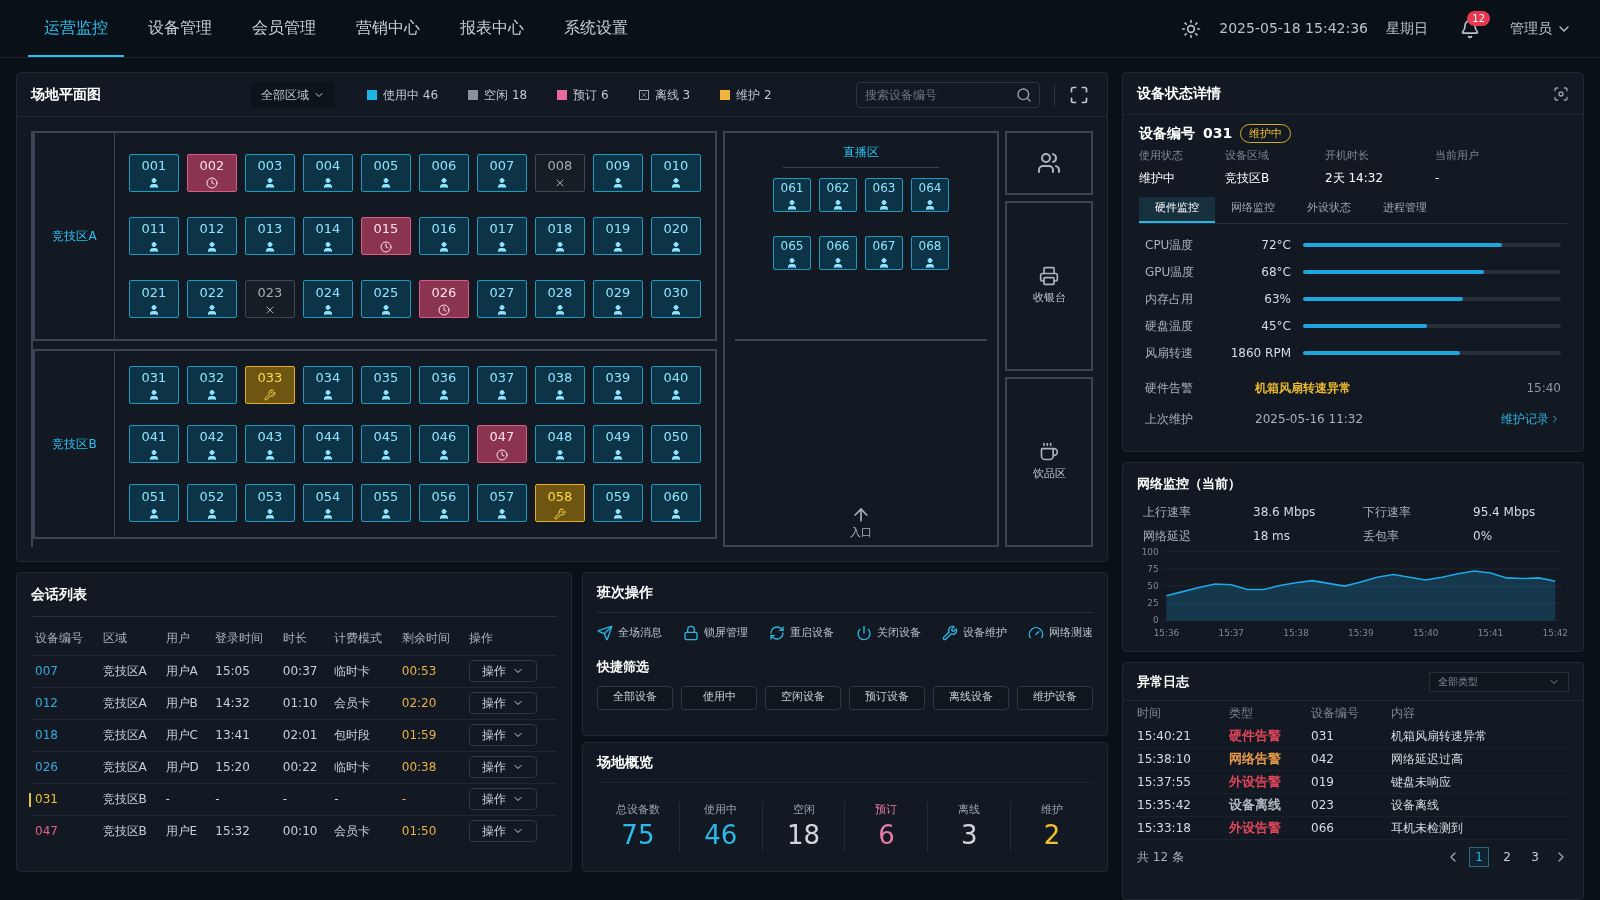 This screenshot has width=1600, height=900. I want to click on seat-tile: 009, so click(618, 172).